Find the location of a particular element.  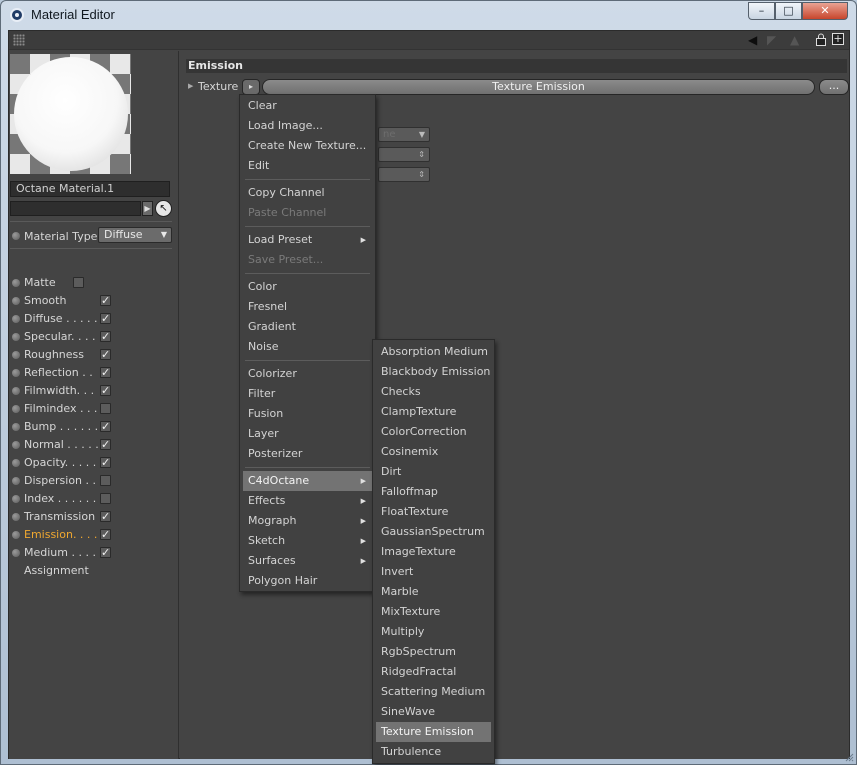

menu-item: Fusion is located at coordinates (307, 414).